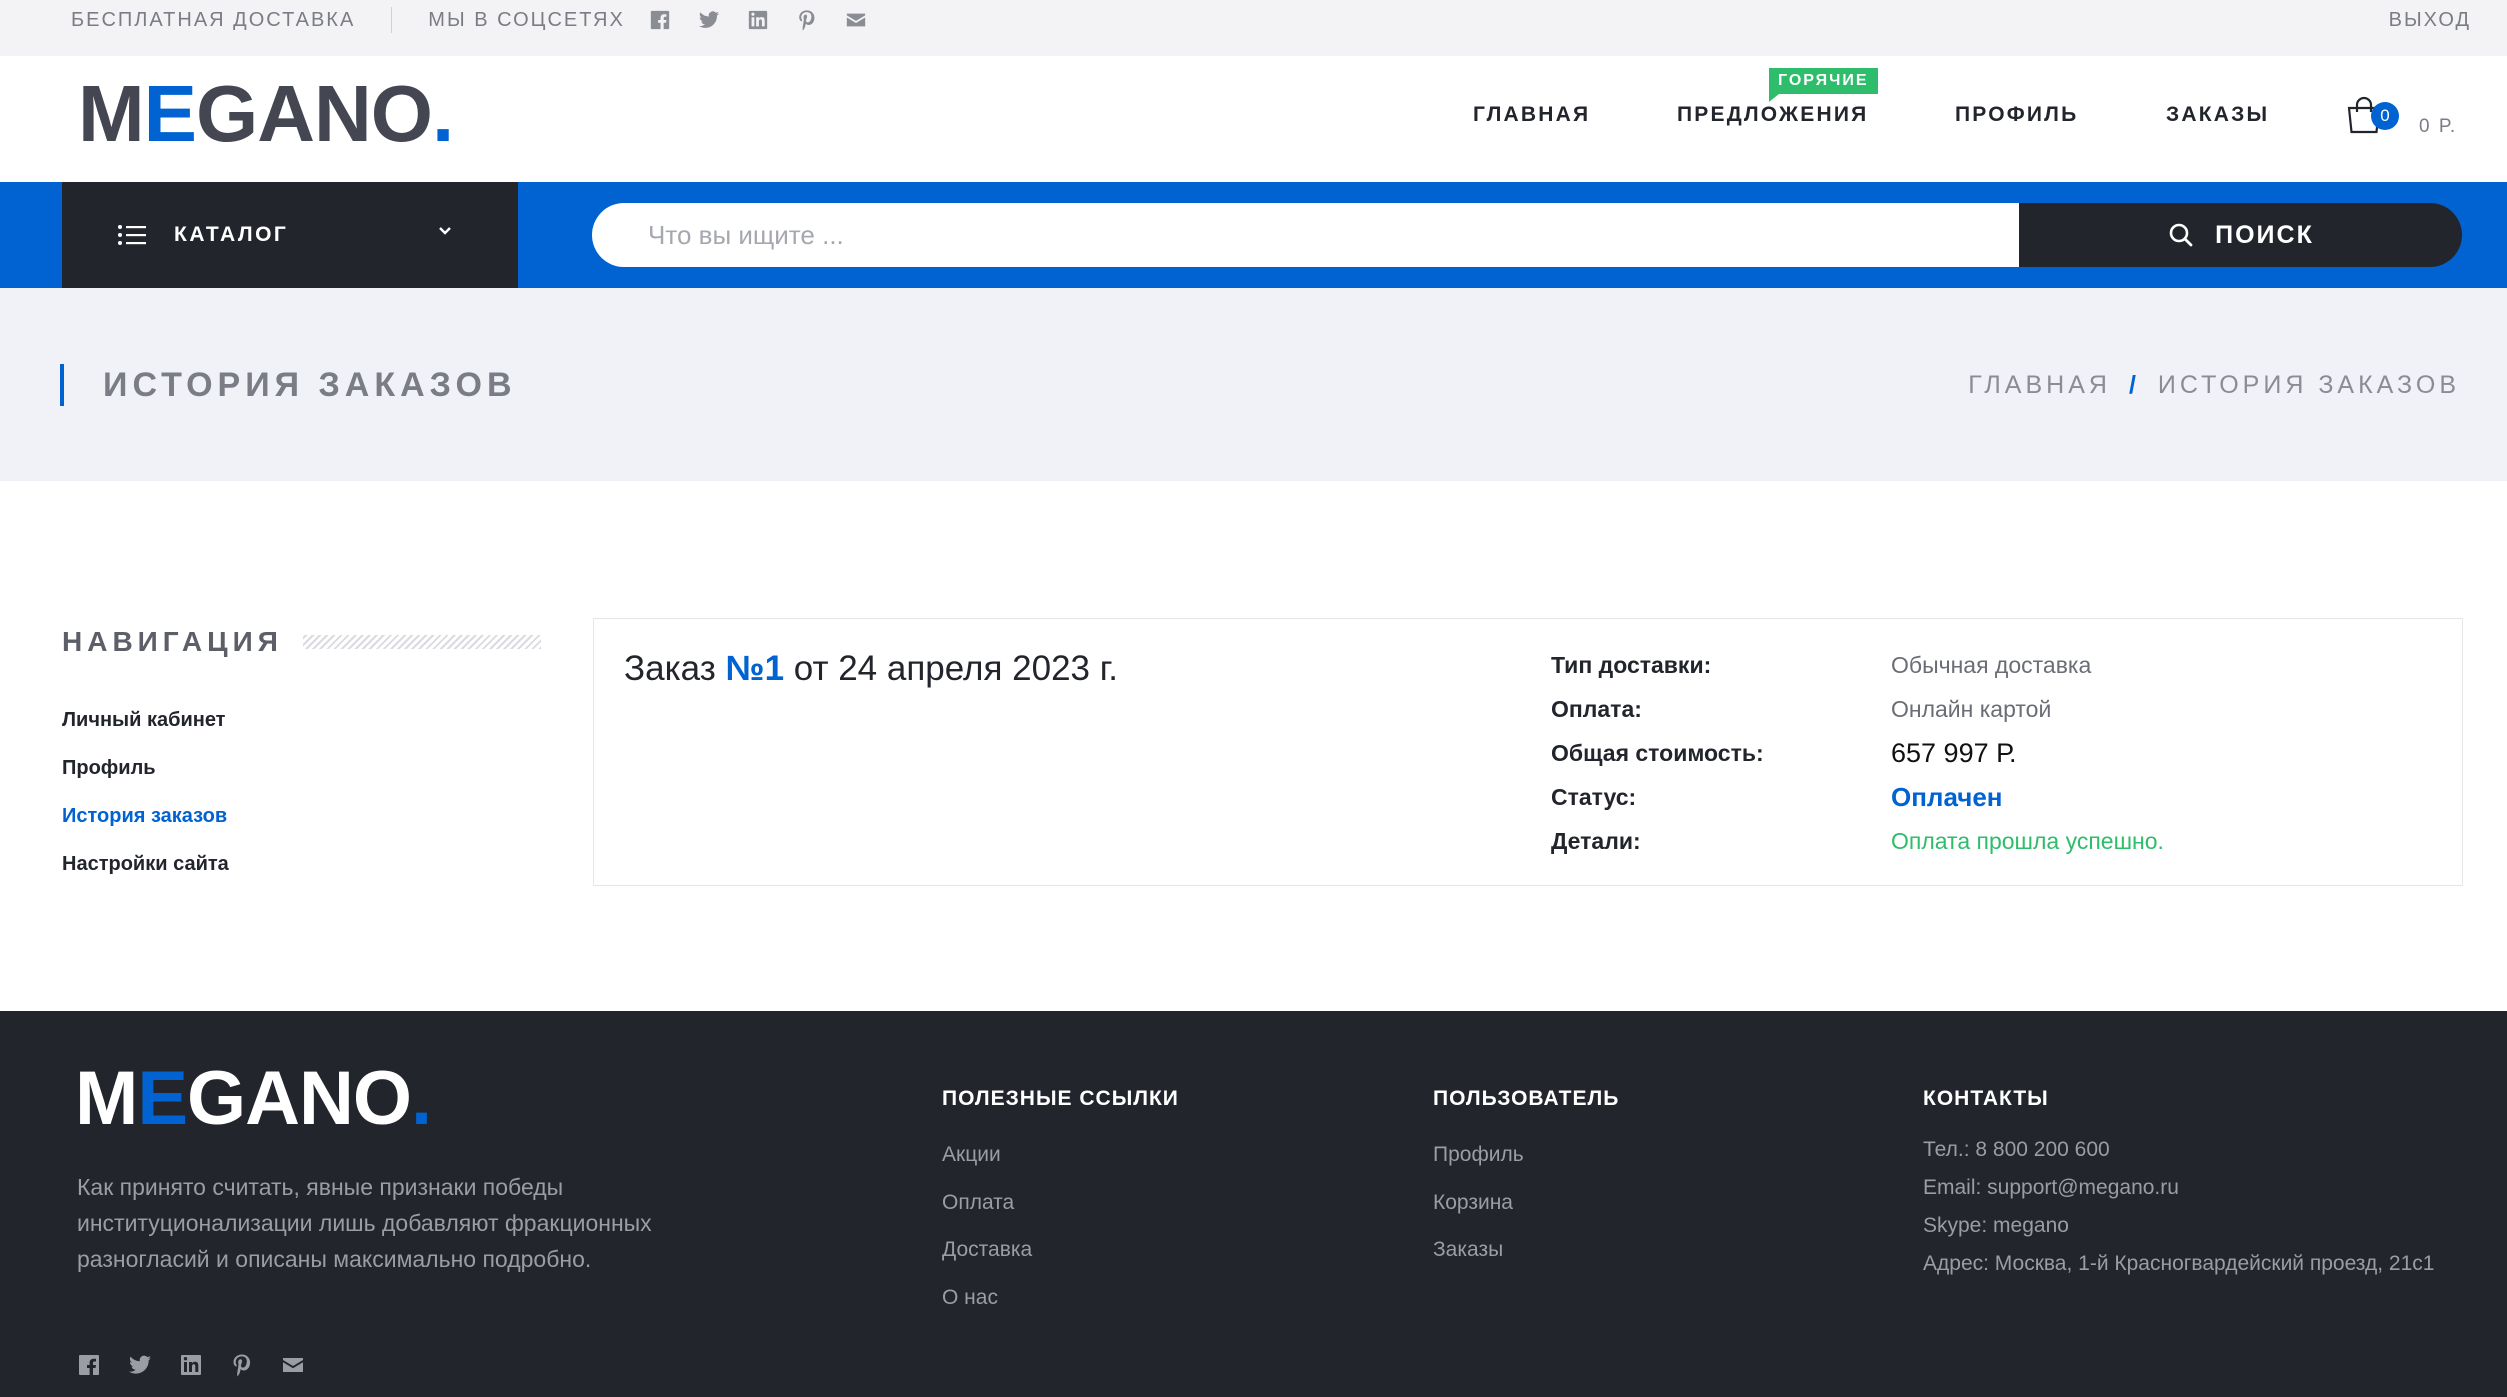 This screenshot has height=1397, width=2507. Describe the element at coordinates (2264, 234) in the screenshot. I see `search-button-label: ПОИСК` at that location.